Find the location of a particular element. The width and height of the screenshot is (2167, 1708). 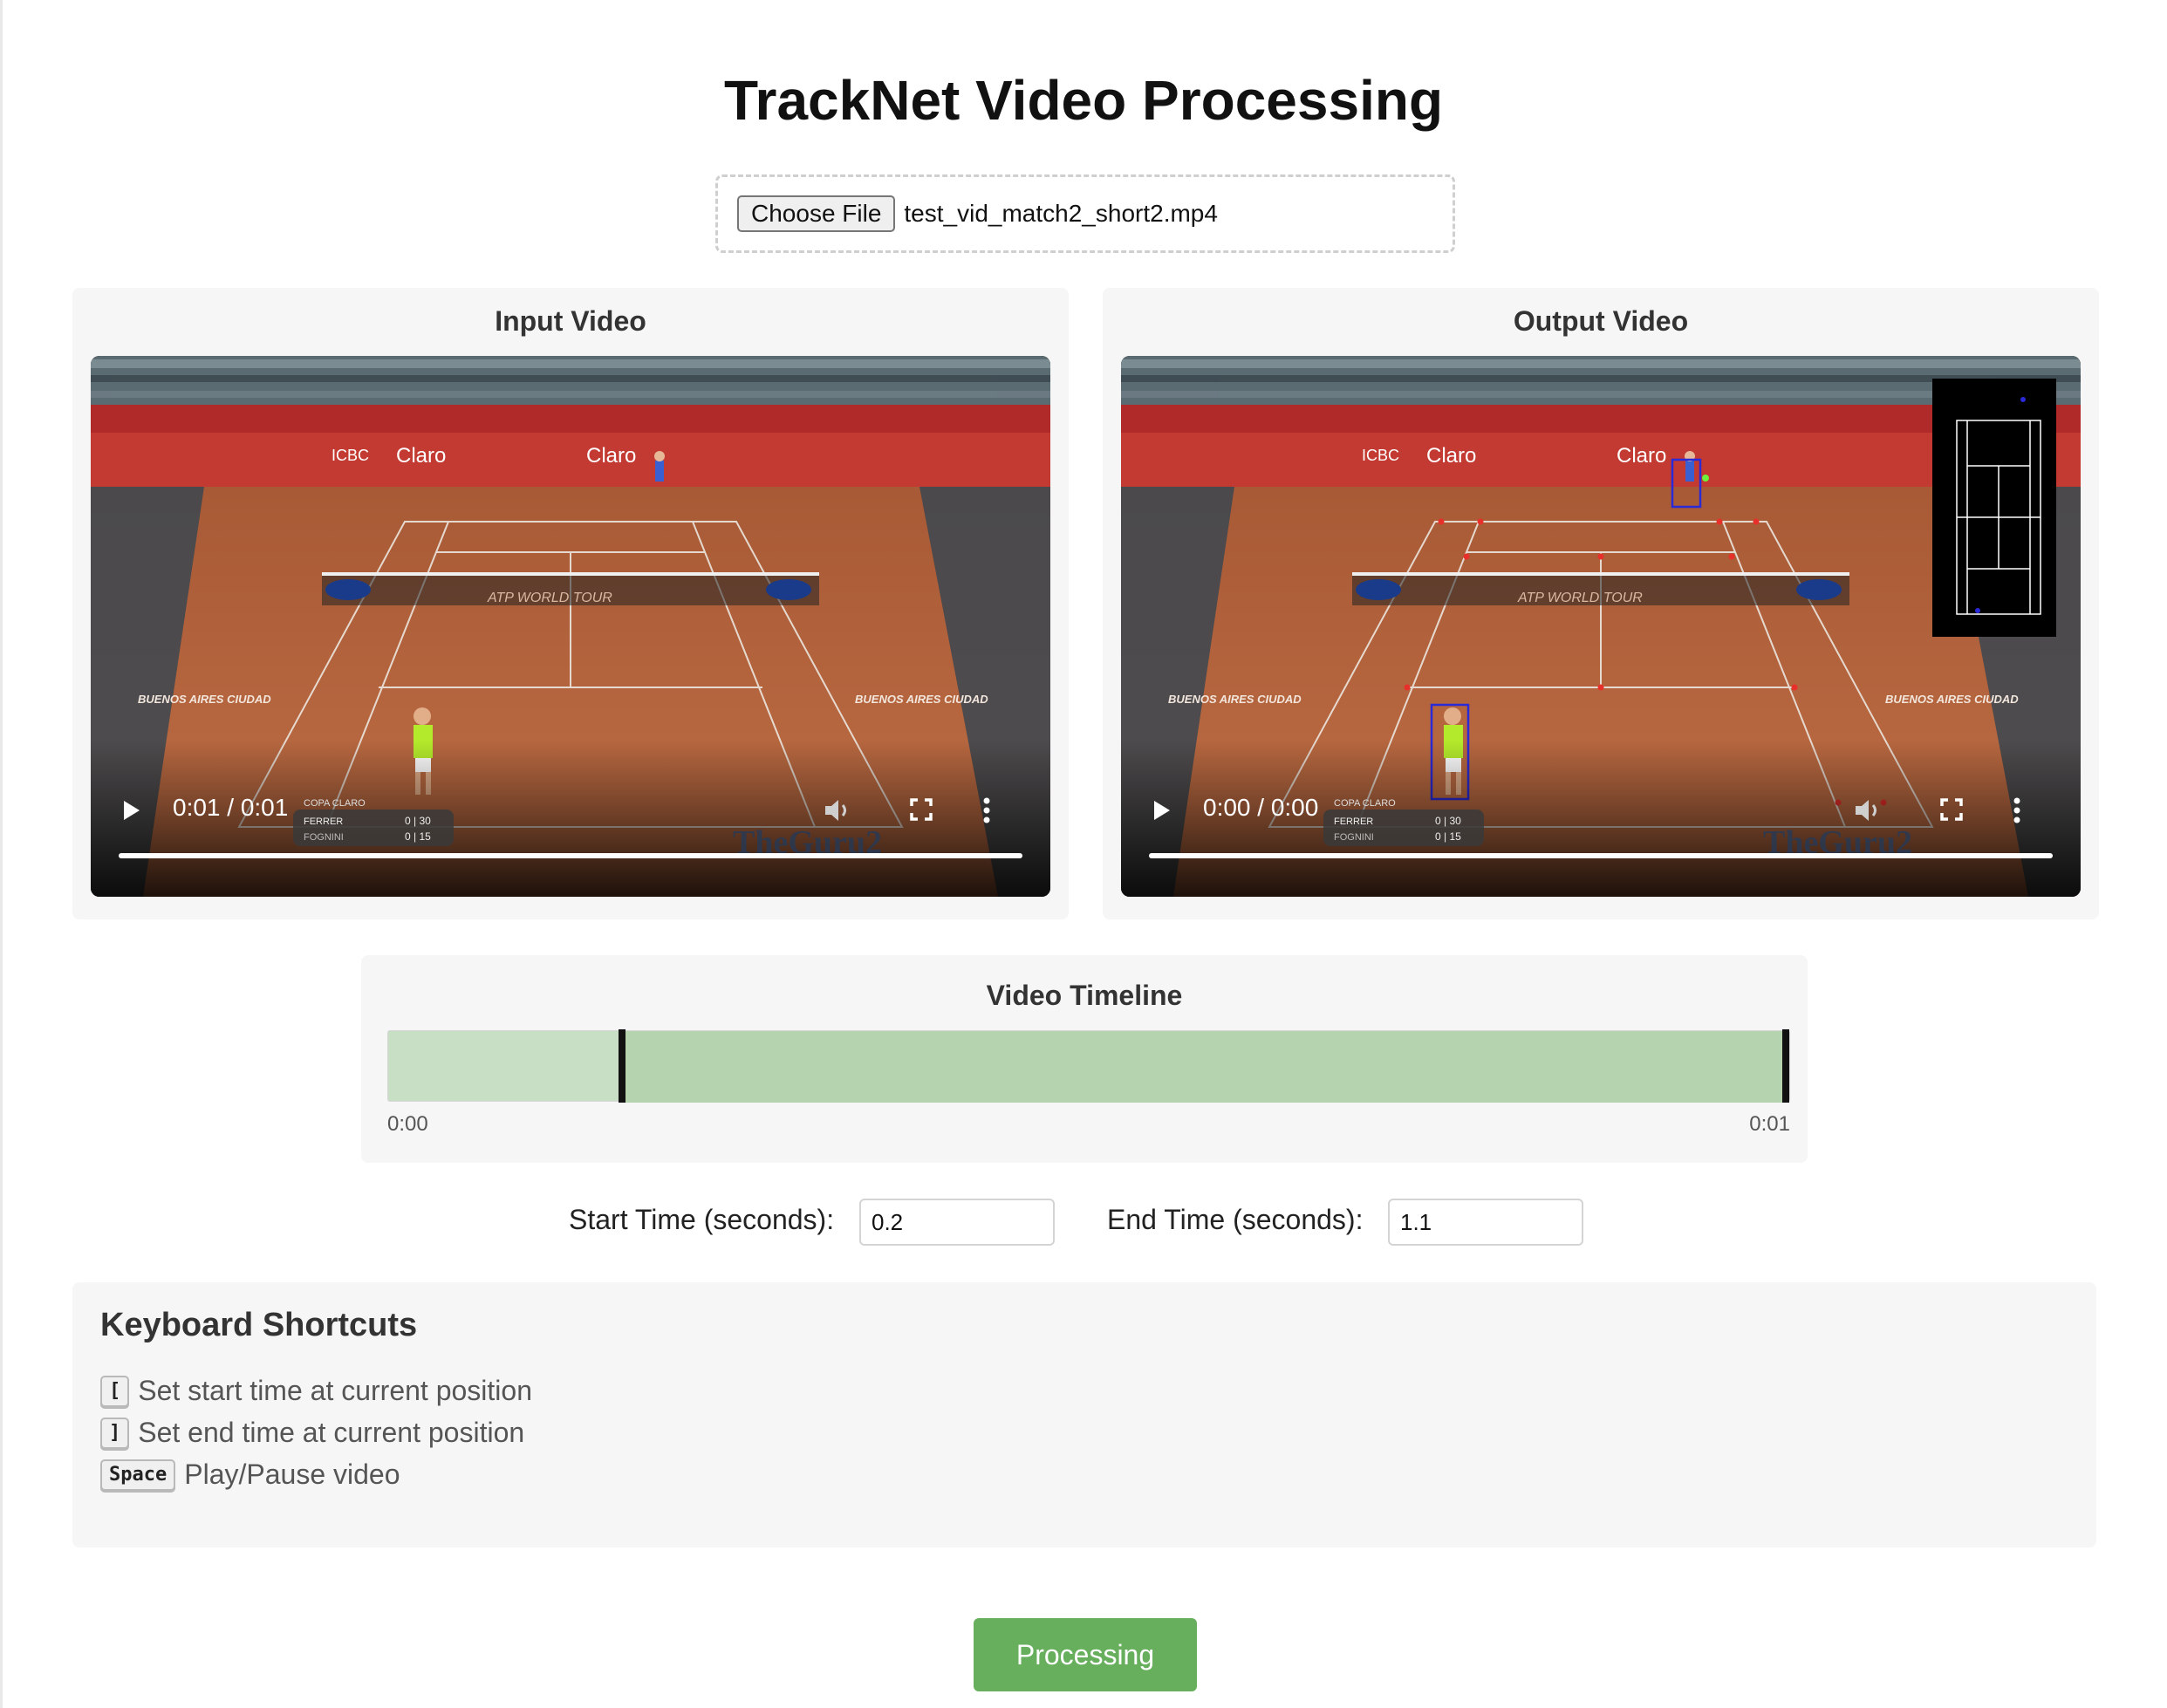

shortcut-item: ] Set end time at current position is located at coordinates (312, 1433).